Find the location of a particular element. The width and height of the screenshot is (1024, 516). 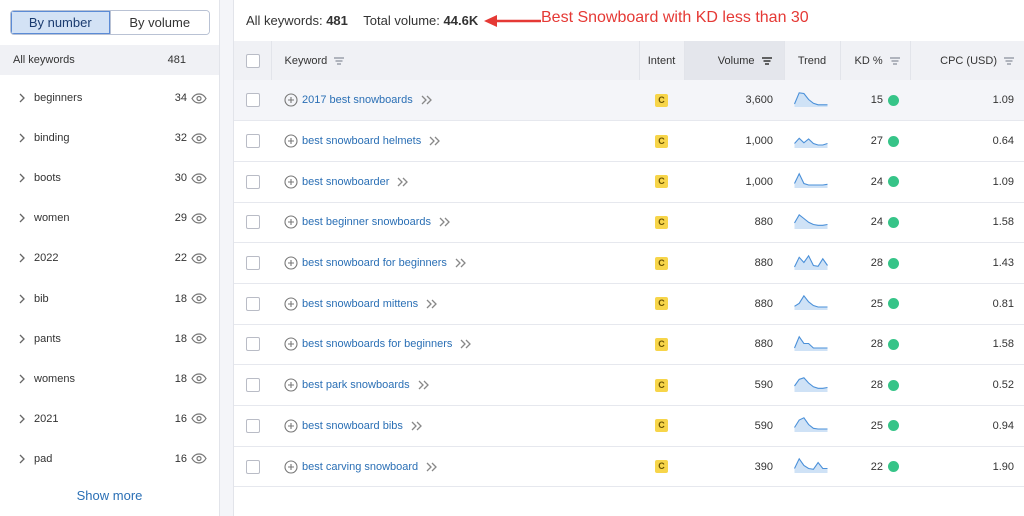

keyword-column-header: Keyword is located at coordinates (455, 60).